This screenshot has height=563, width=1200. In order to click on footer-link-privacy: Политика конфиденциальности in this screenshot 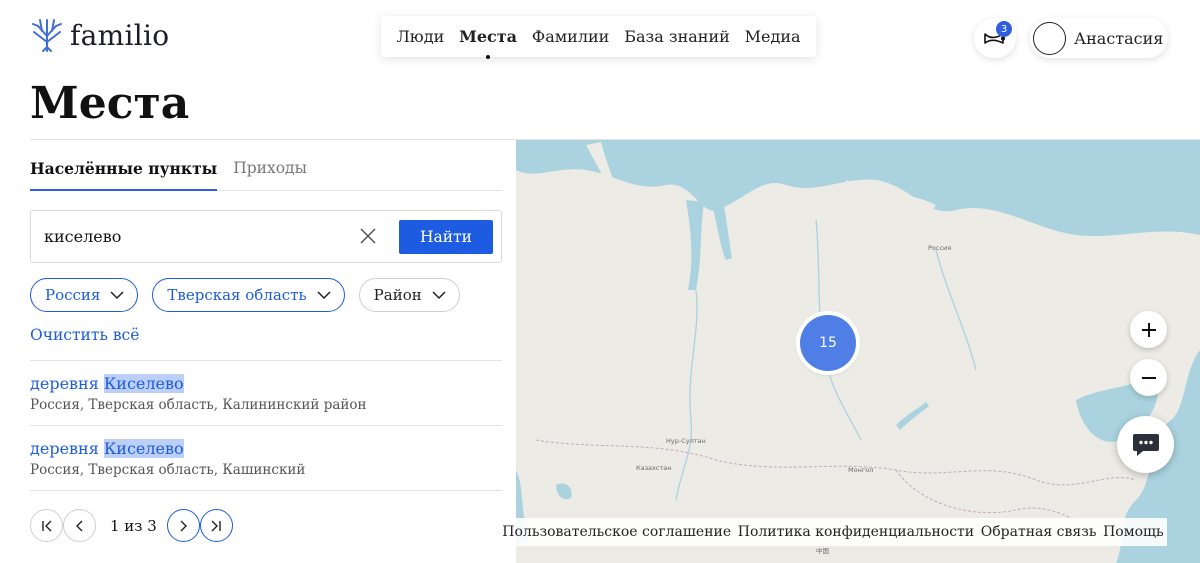, I will do `click(856, 532)`.